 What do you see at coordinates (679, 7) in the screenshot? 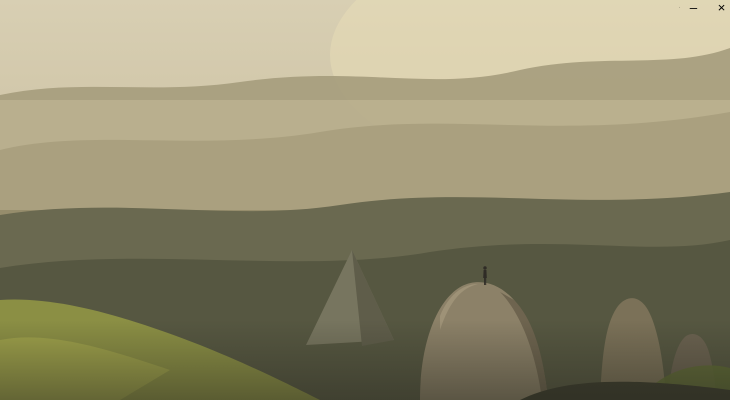
I see `search-icon` at bounding box center [679, 7].